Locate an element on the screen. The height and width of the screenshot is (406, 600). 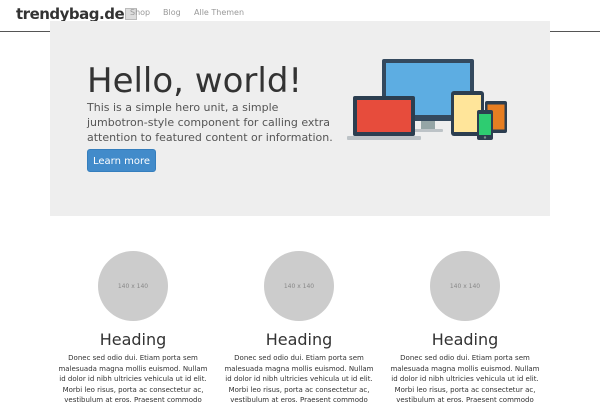
nav-link-alle-themen: Alle Themen is located at coordinates (219, 12).